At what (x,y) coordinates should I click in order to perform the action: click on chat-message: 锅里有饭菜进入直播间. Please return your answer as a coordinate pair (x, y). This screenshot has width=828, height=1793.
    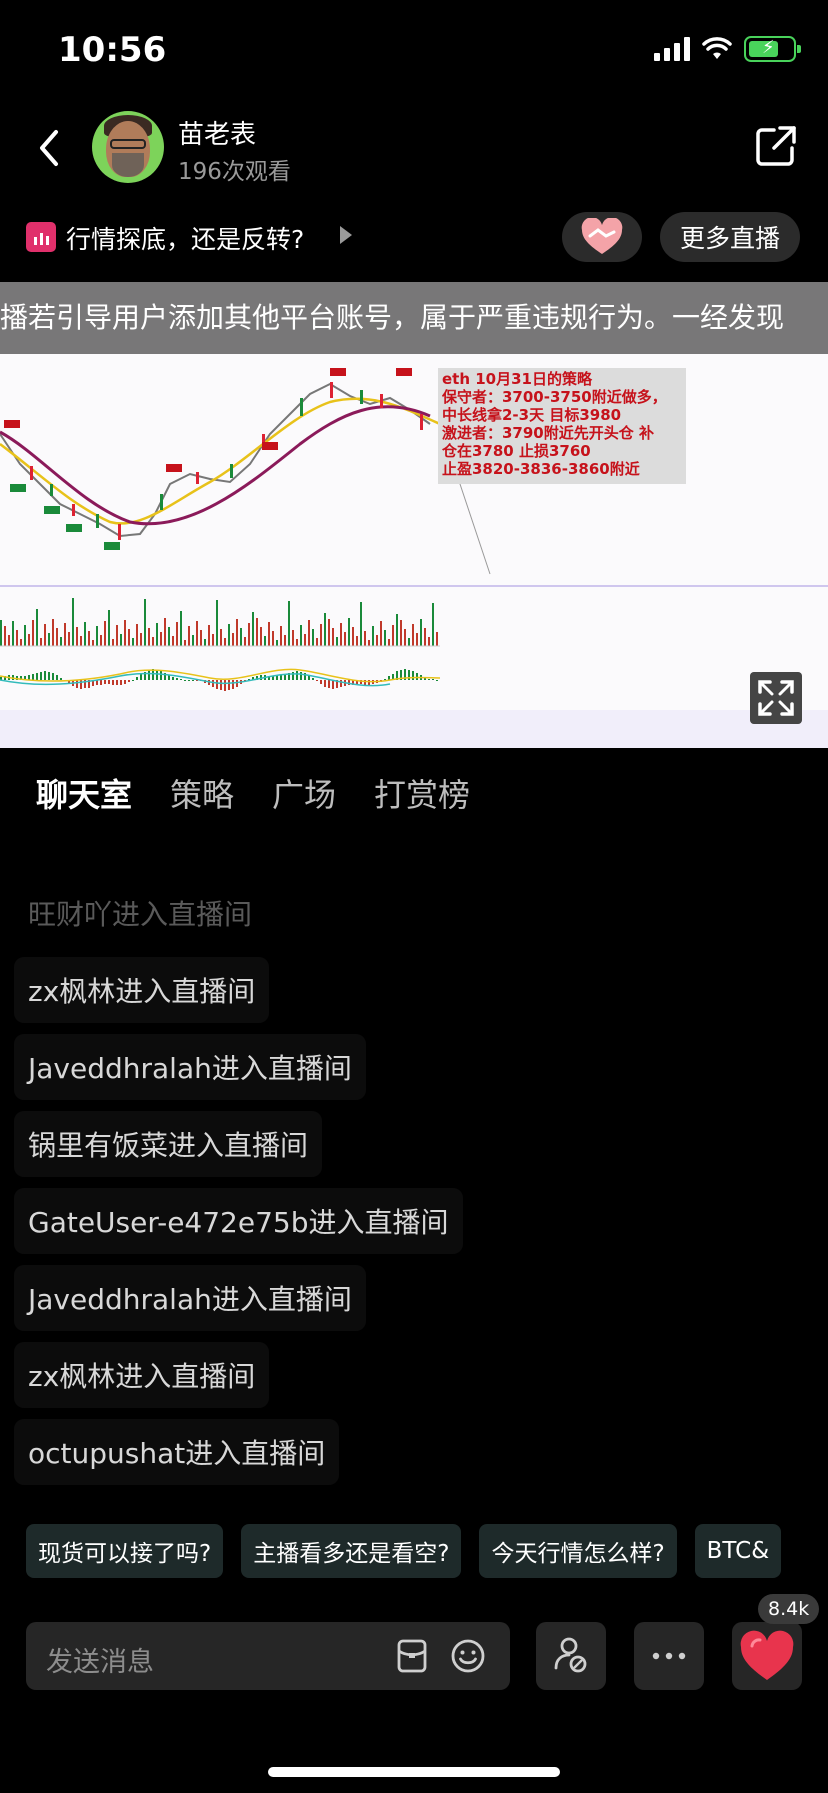
    Looking at the image, I should click on (168, 1144).